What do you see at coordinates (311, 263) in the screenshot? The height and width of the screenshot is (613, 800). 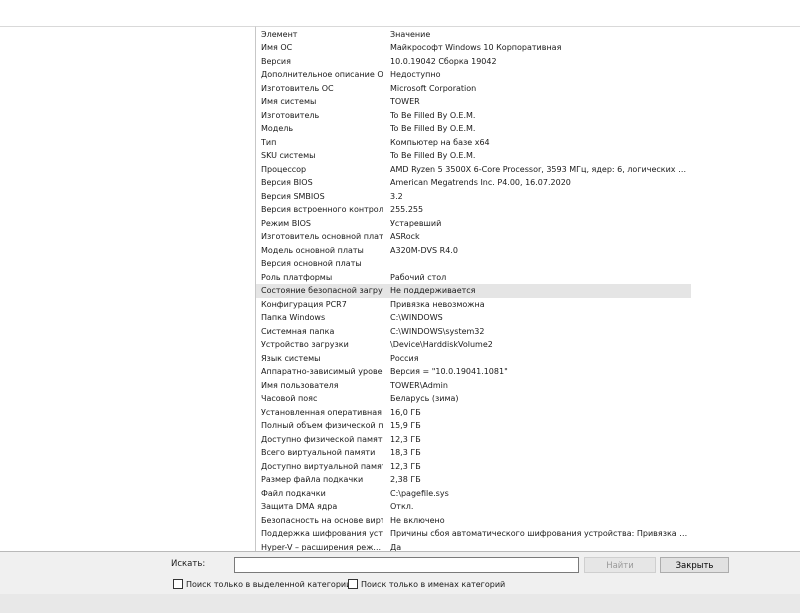 I see `row-element-cell: Версия основной платы` at bounding box center [311, 263].